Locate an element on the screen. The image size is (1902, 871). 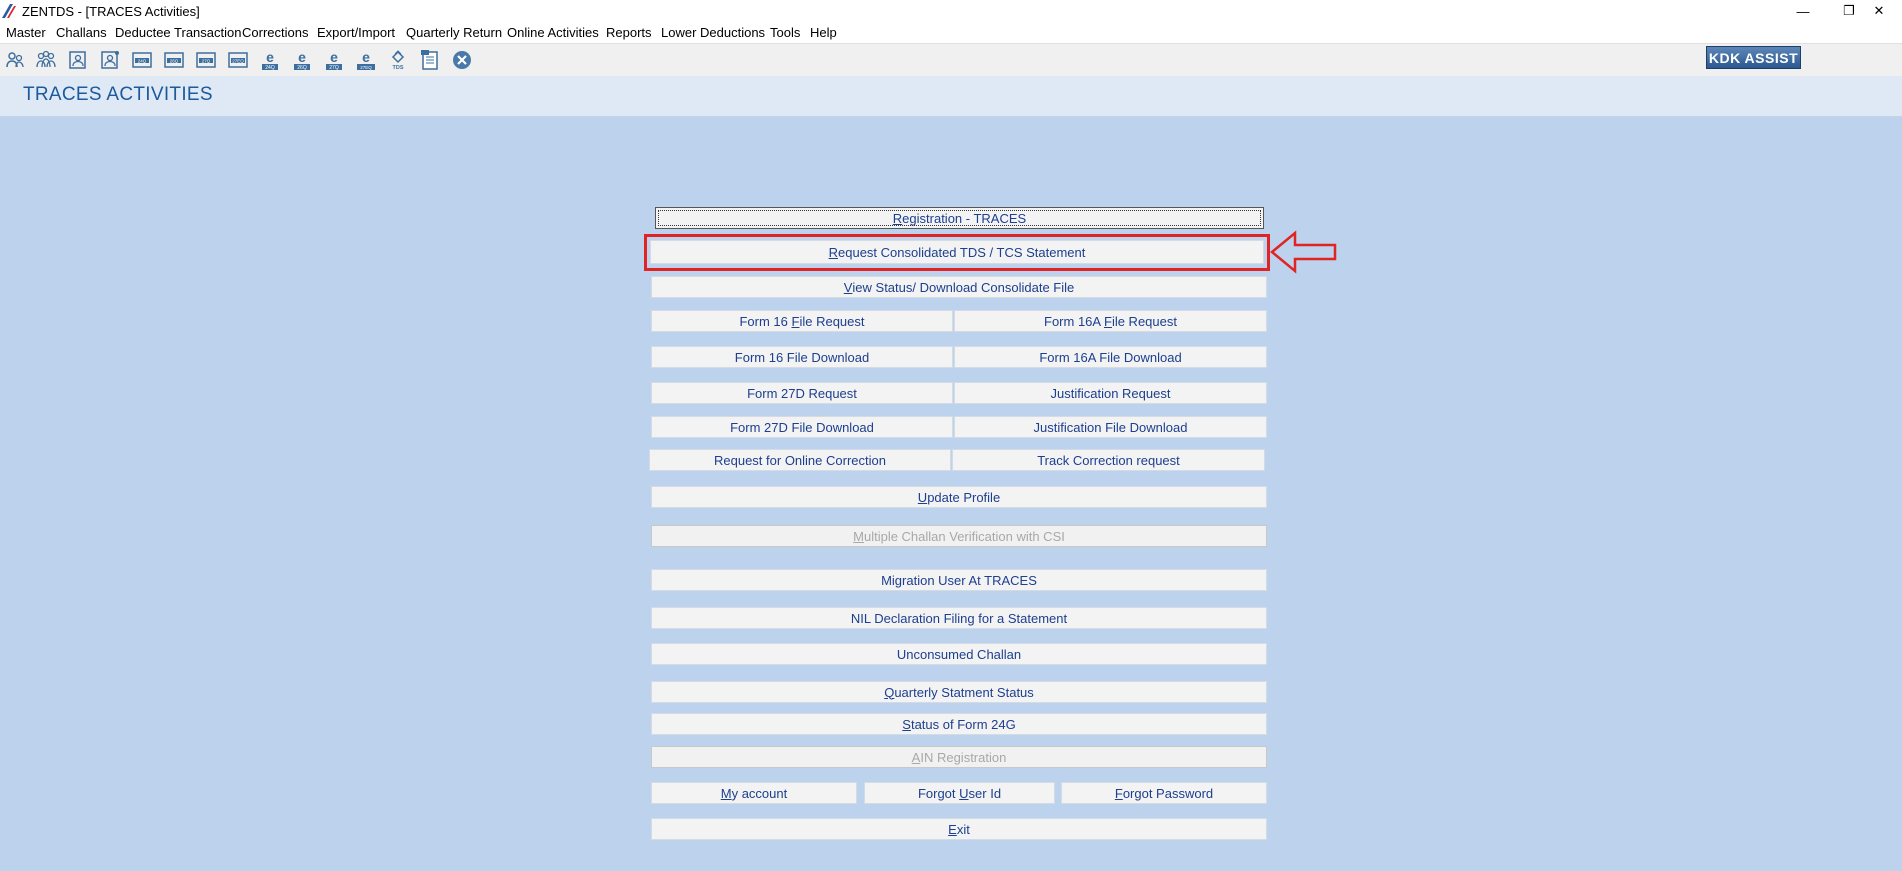
form16a-request-label: ile Request is located at coordinates (1144, 321).